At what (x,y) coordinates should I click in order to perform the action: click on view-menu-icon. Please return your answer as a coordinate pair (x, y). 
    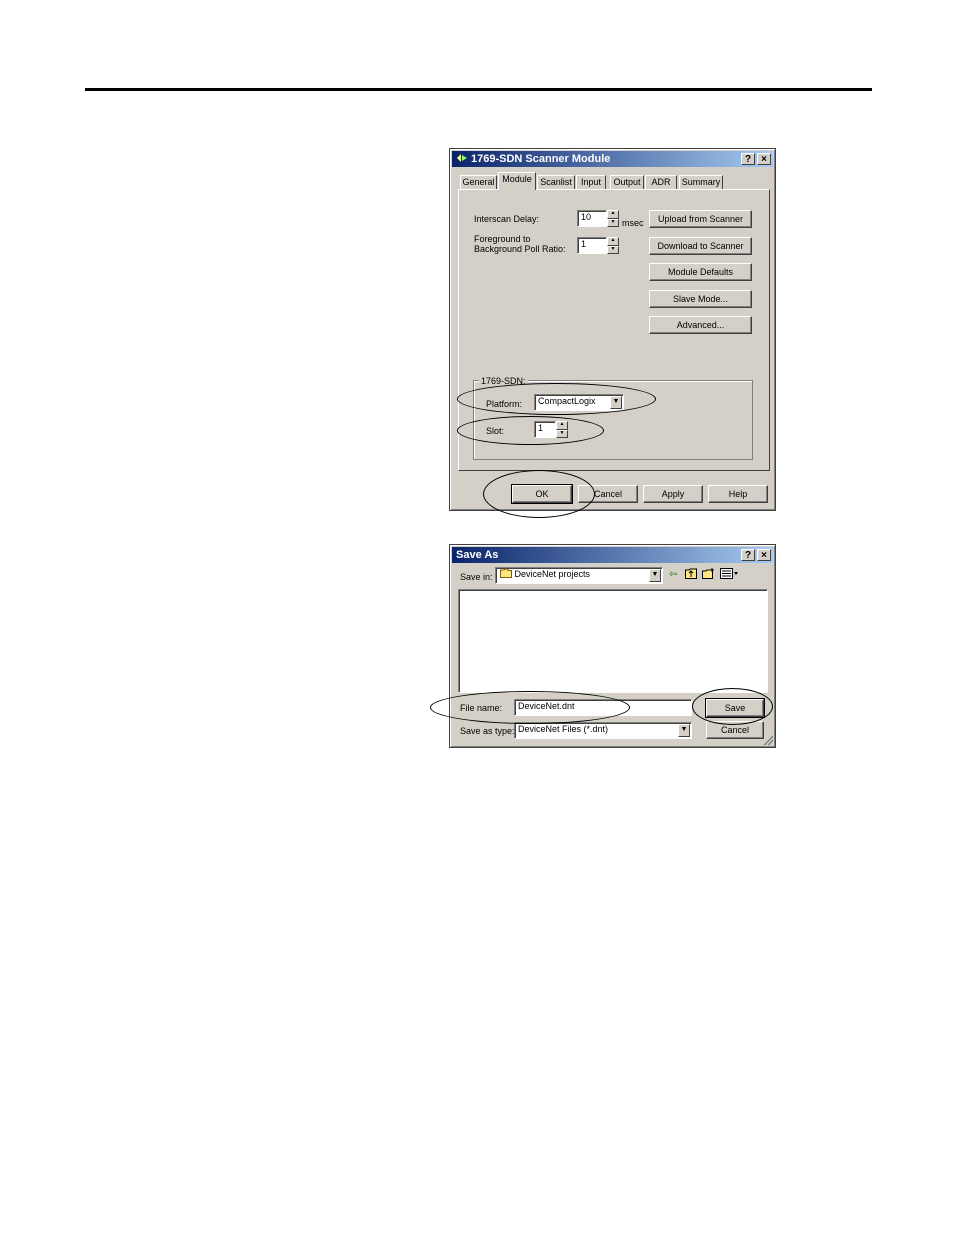
    Looking at the image, I should click on (729, 575).